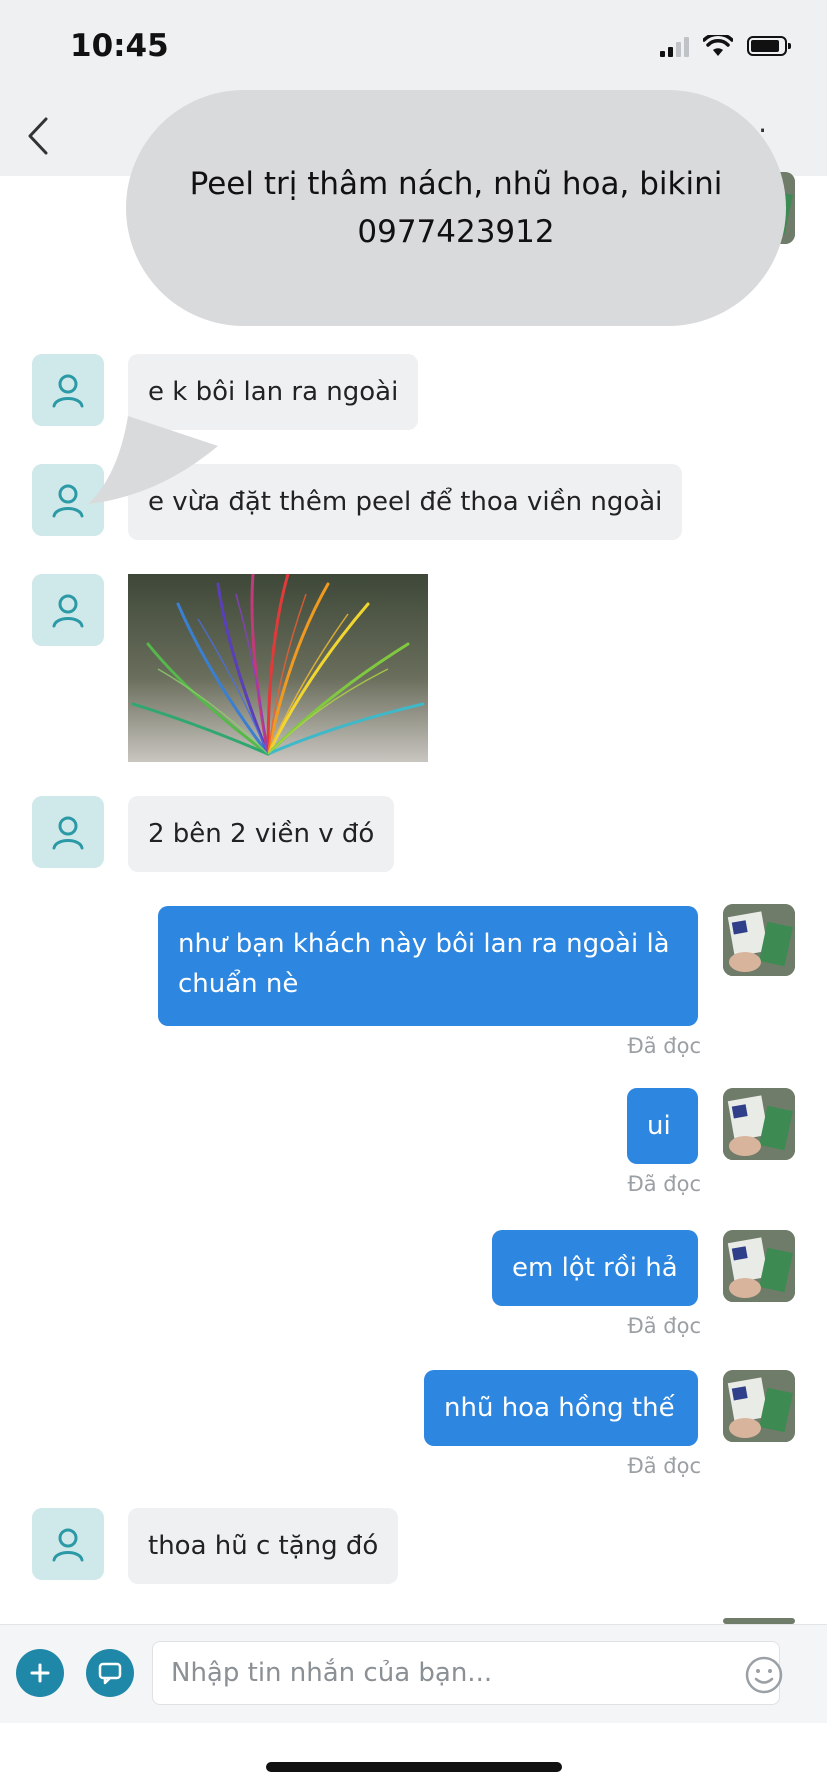  Describe the element at coordinates (769, 46) in the screenshot. I see `battery-icon` at that location.